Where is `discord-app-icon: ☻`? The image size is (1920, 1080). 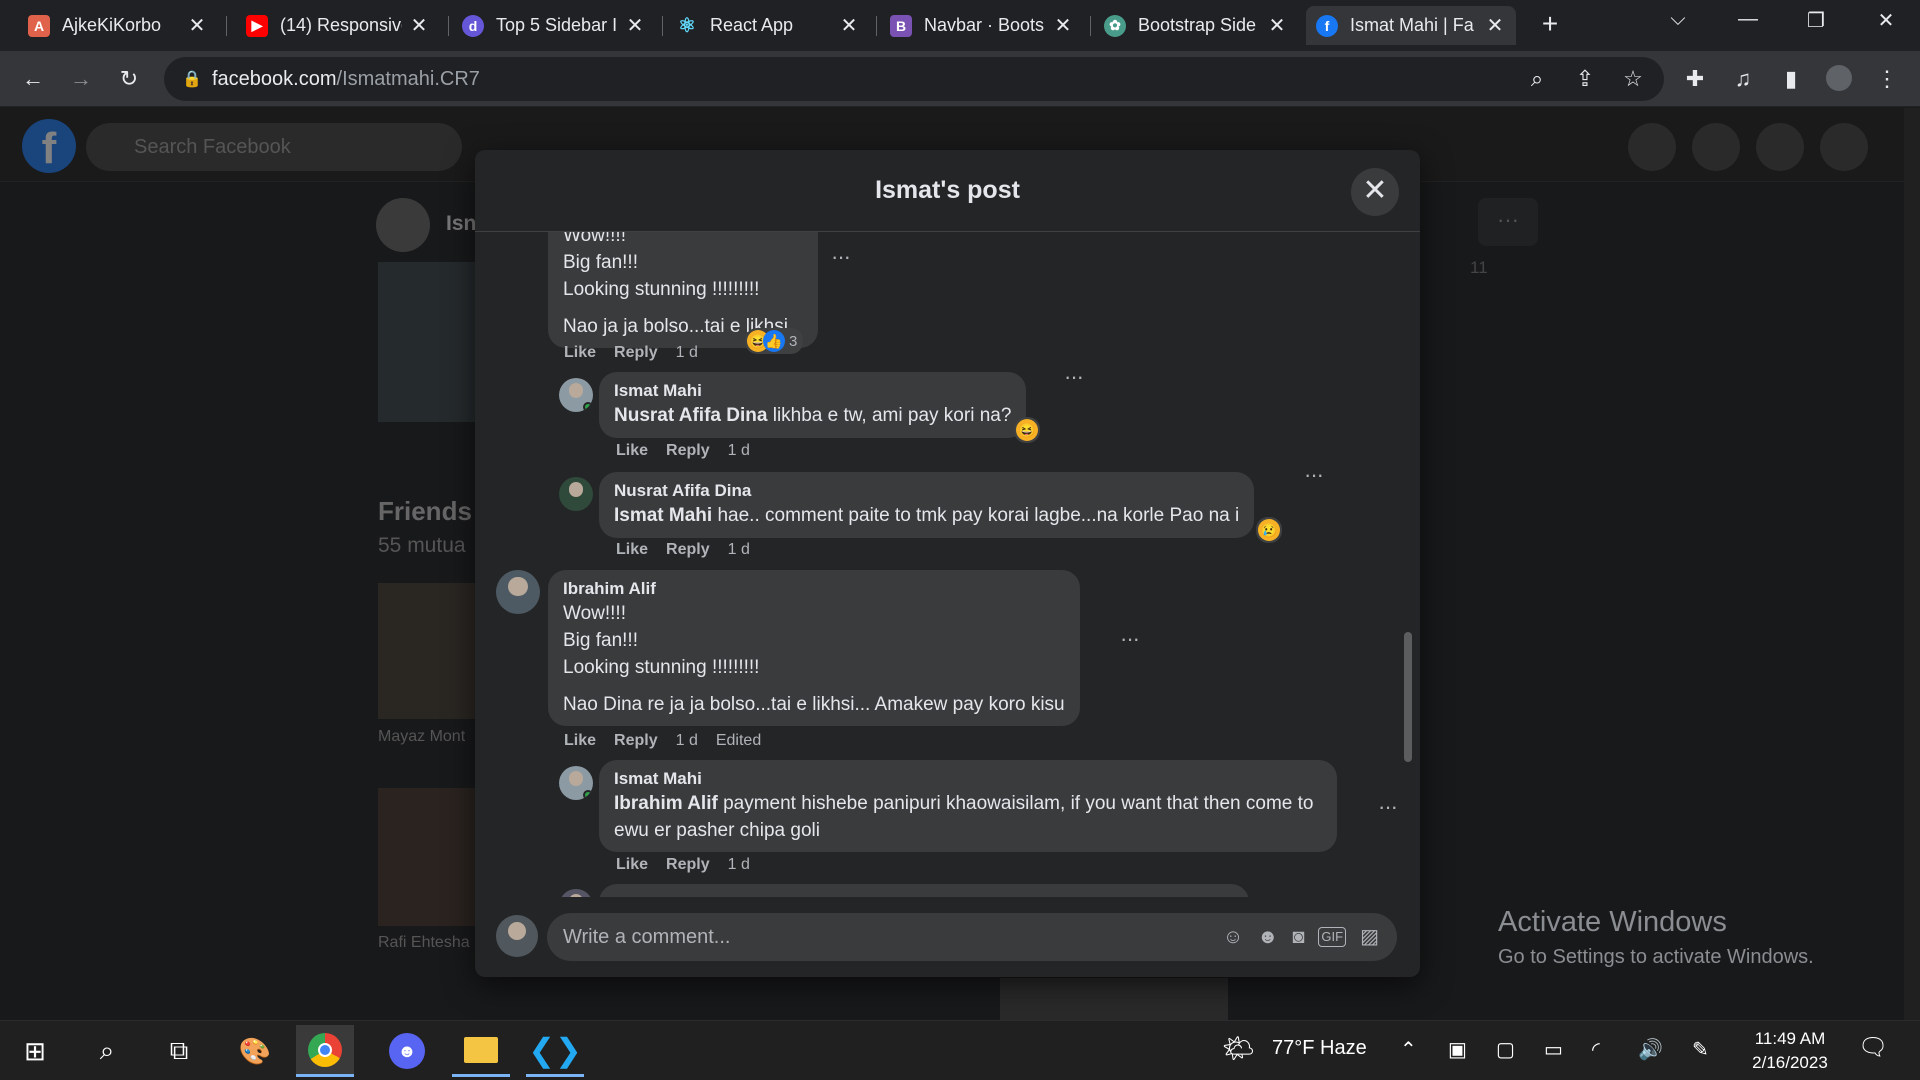
discord-app-icon: ☻ is located at coordinates (407, 1051).